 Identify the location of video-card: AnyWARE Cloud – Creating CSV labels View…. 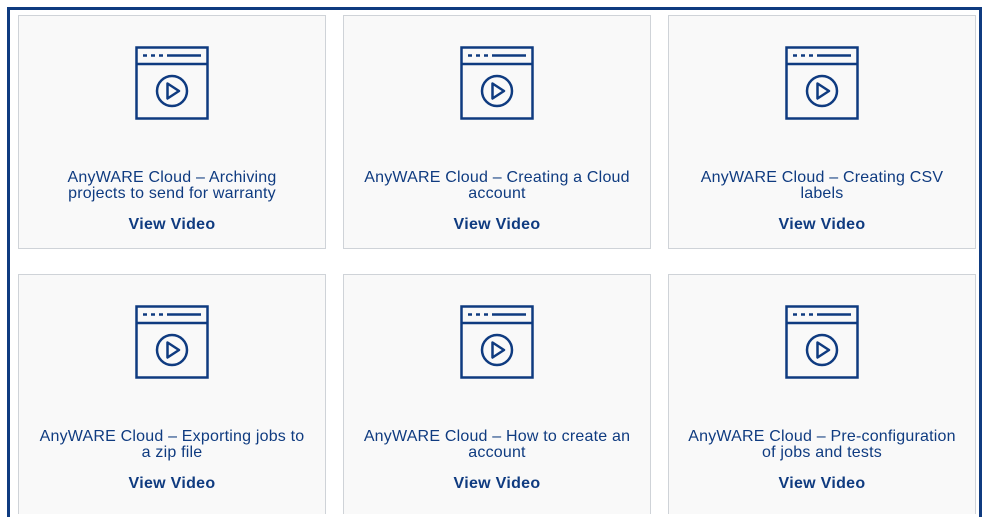
(822, 132).